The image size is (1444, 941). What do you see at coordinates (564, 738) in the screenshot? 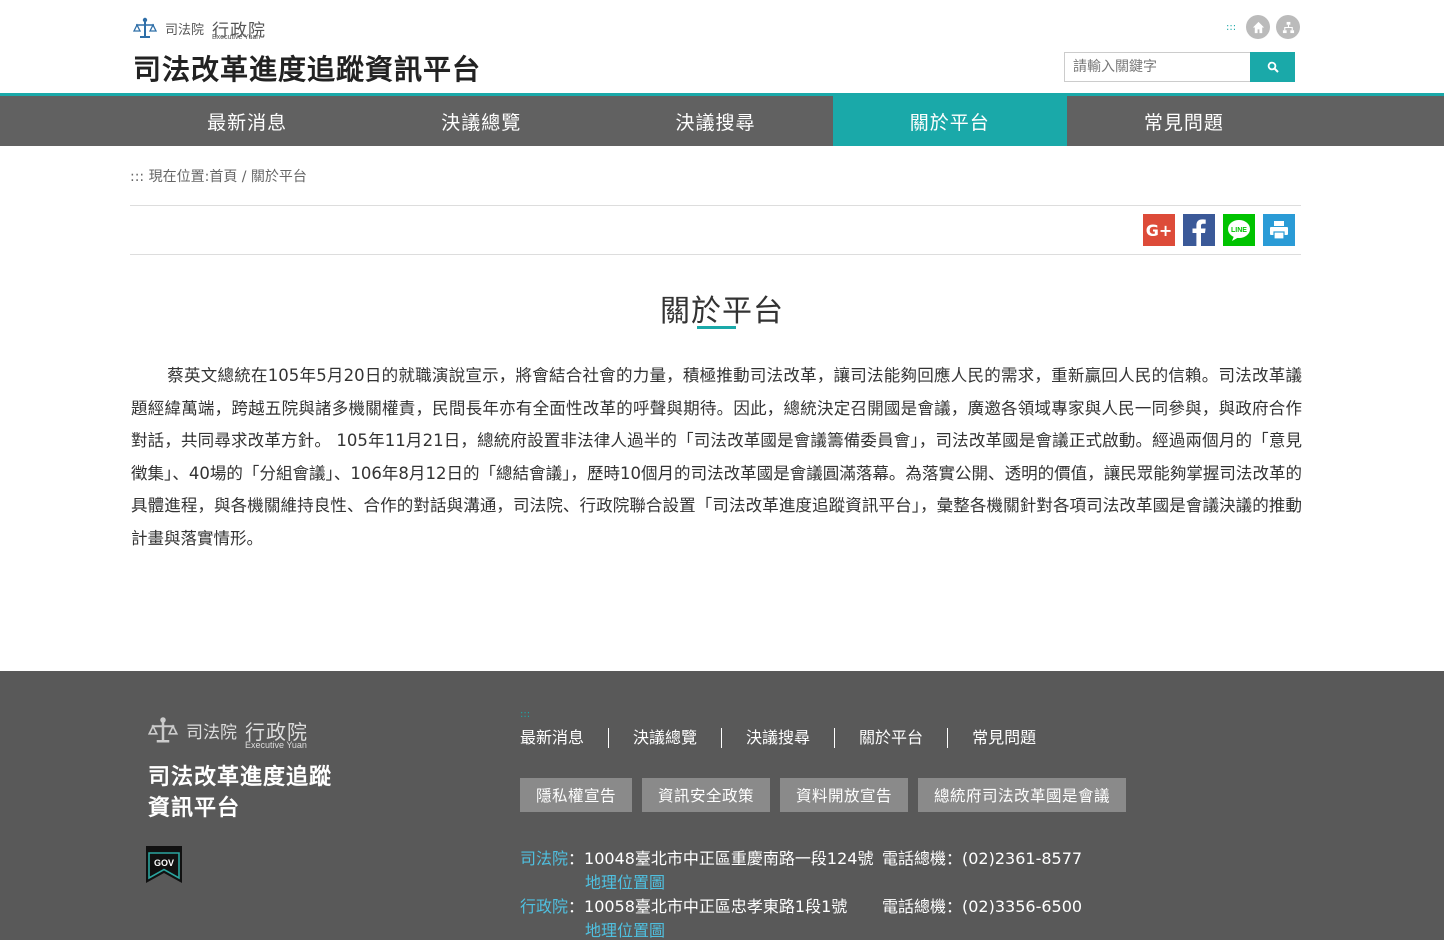
I see `footer-nav-news: 最新消息` at bounding box center [564, 738].